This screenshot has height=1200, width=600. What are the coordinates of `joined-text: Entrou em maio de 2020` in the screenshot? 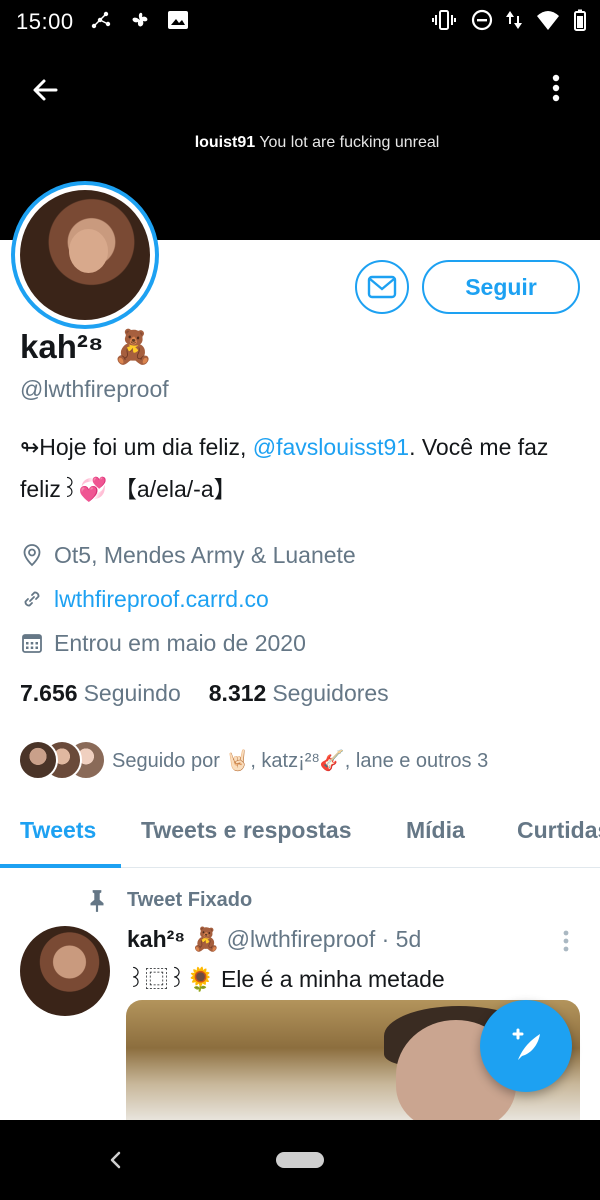 It's located at (180, 642).